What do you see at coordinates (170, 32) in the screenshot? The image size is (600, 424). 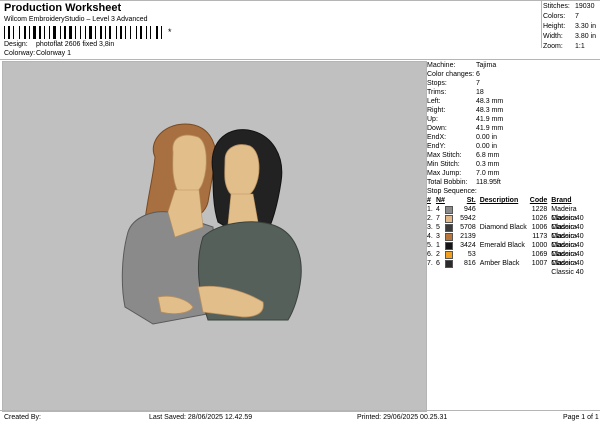 I see `barcode-suffix: *` at bounding box center [170, 32].